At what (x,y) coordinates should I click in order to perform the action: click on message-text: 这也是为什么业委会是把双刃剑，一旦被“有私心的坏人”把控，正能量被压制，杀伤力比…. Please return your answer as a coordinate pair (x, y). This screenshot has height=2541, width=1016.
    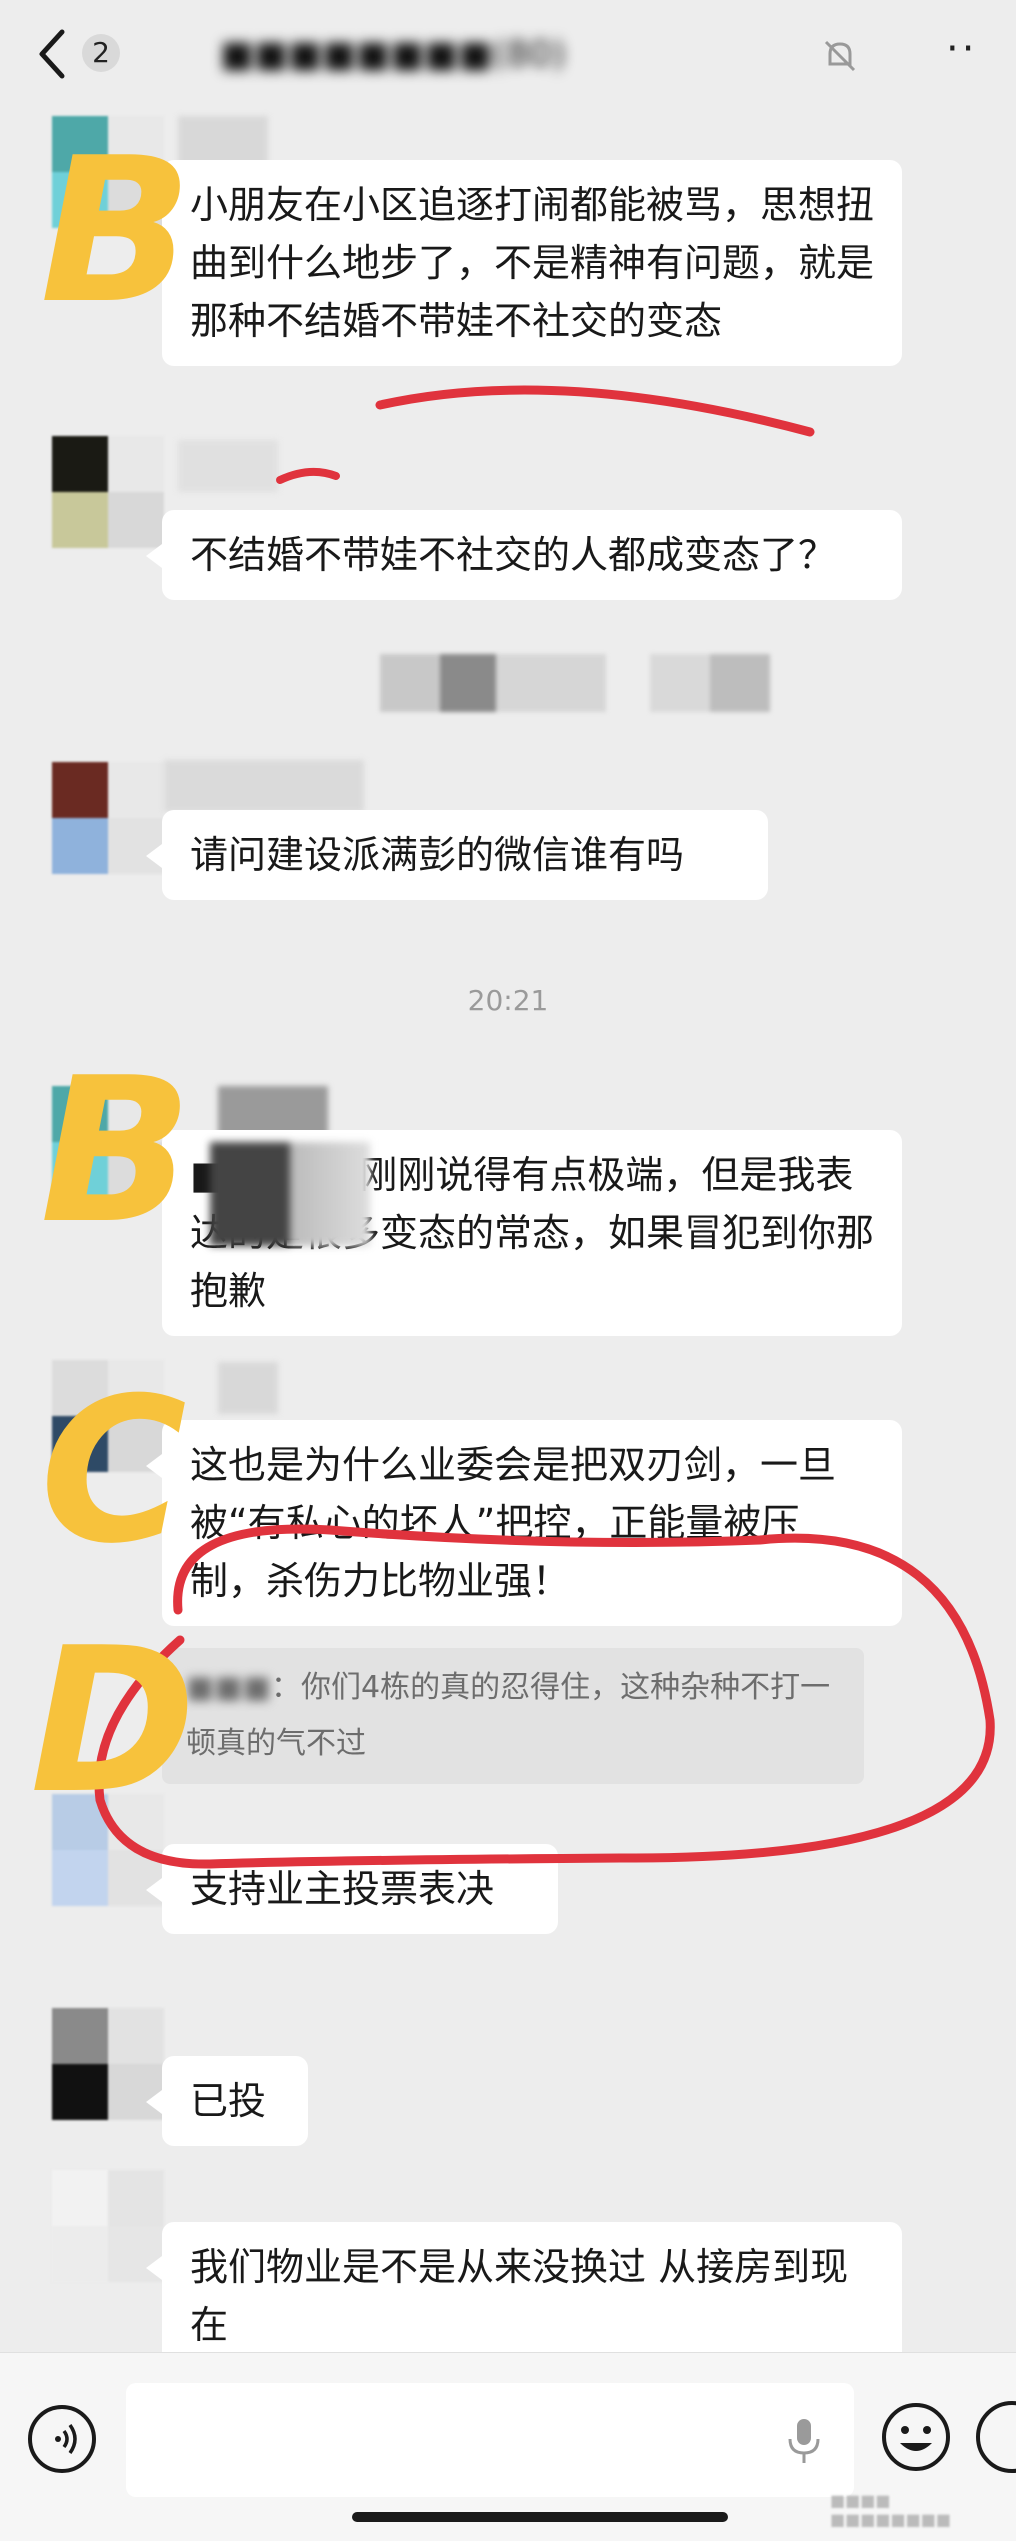
    Looking at the image, I should click on (513, 1523).